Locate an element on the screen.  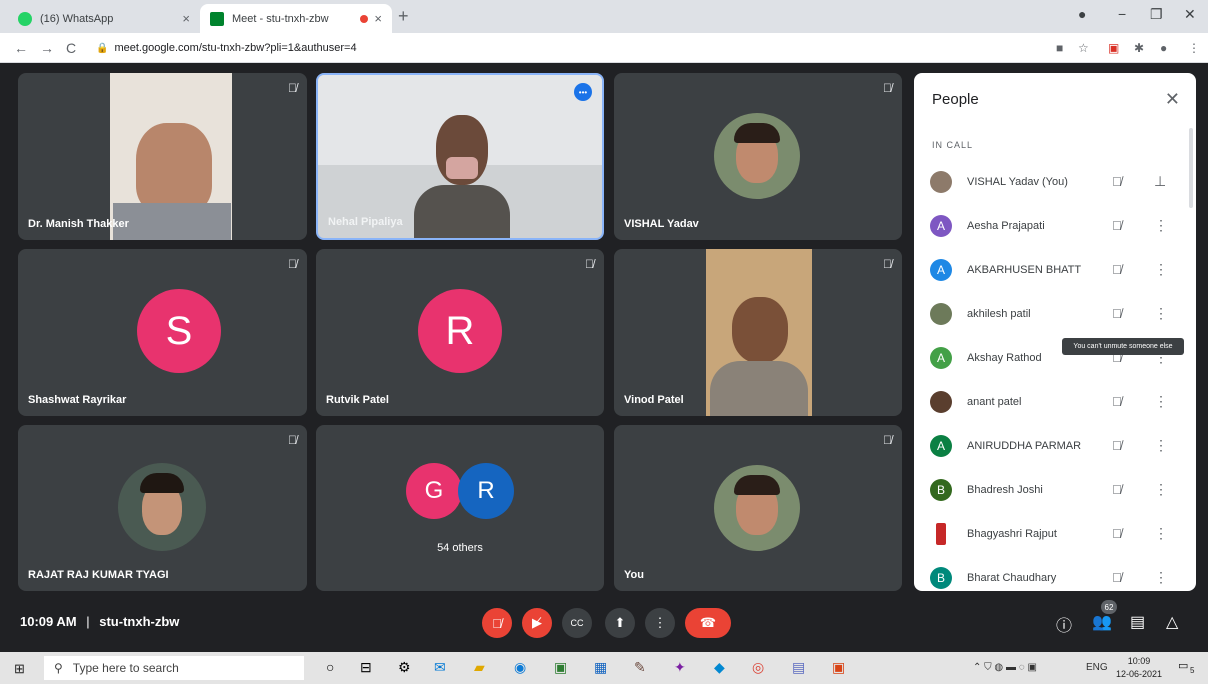
scrollbar is located at coordinates (1191, 168).